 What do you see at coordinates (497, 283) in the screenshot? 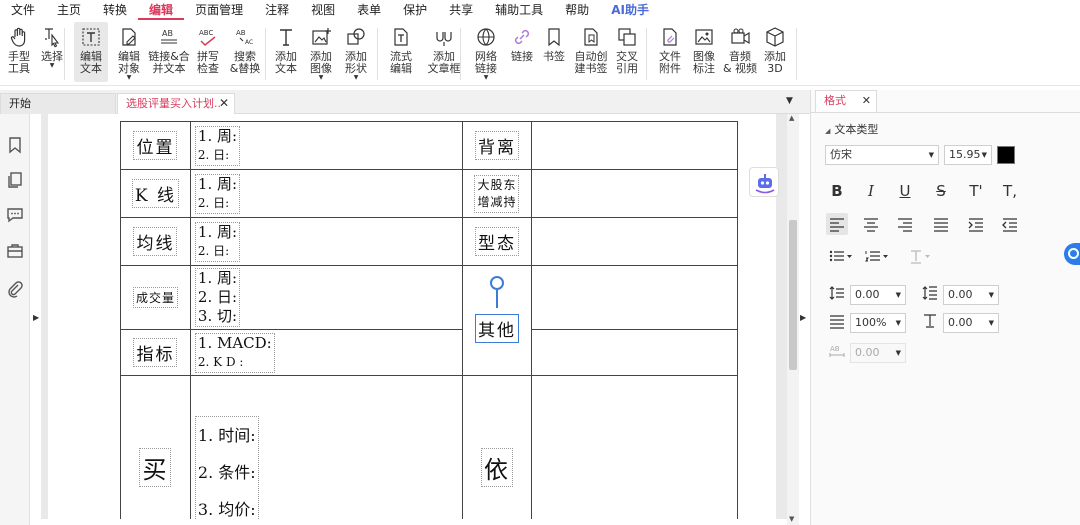
I see `rotate-handle` at bounding box center [497, 283].